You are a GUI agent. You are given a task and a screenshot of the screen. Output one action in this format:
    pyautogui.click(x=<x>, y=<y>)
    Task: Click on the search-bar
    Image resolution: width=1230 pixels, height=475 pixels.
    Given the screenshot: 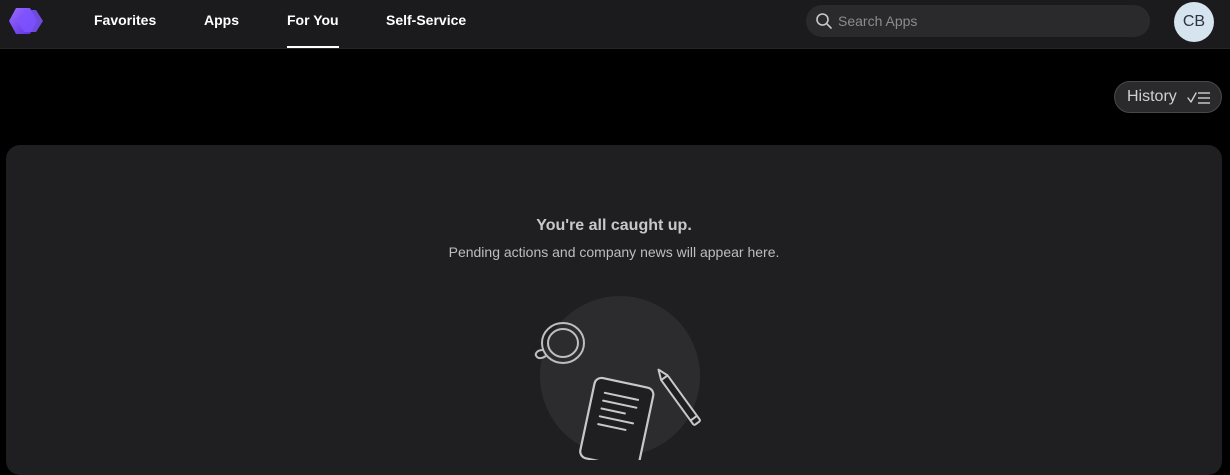 What is the action you would take?
    pyautogui.click(x=978, y=21)
    